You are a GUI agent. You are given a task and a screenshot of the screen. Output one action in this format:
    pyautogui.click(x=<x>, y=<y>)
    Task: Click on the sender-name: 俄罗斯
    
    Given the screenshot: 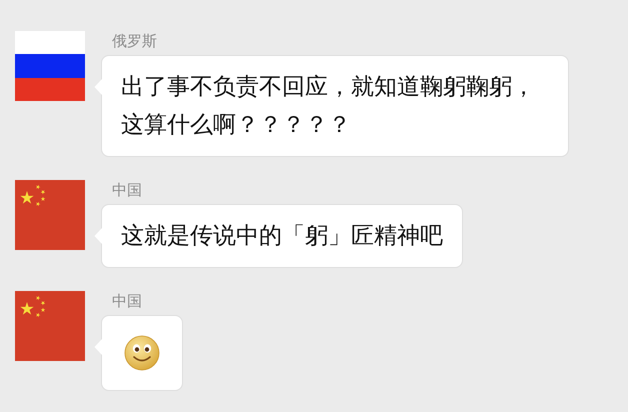 What is the action you would take?
    pyautogui.click(x=134, y=41)
    